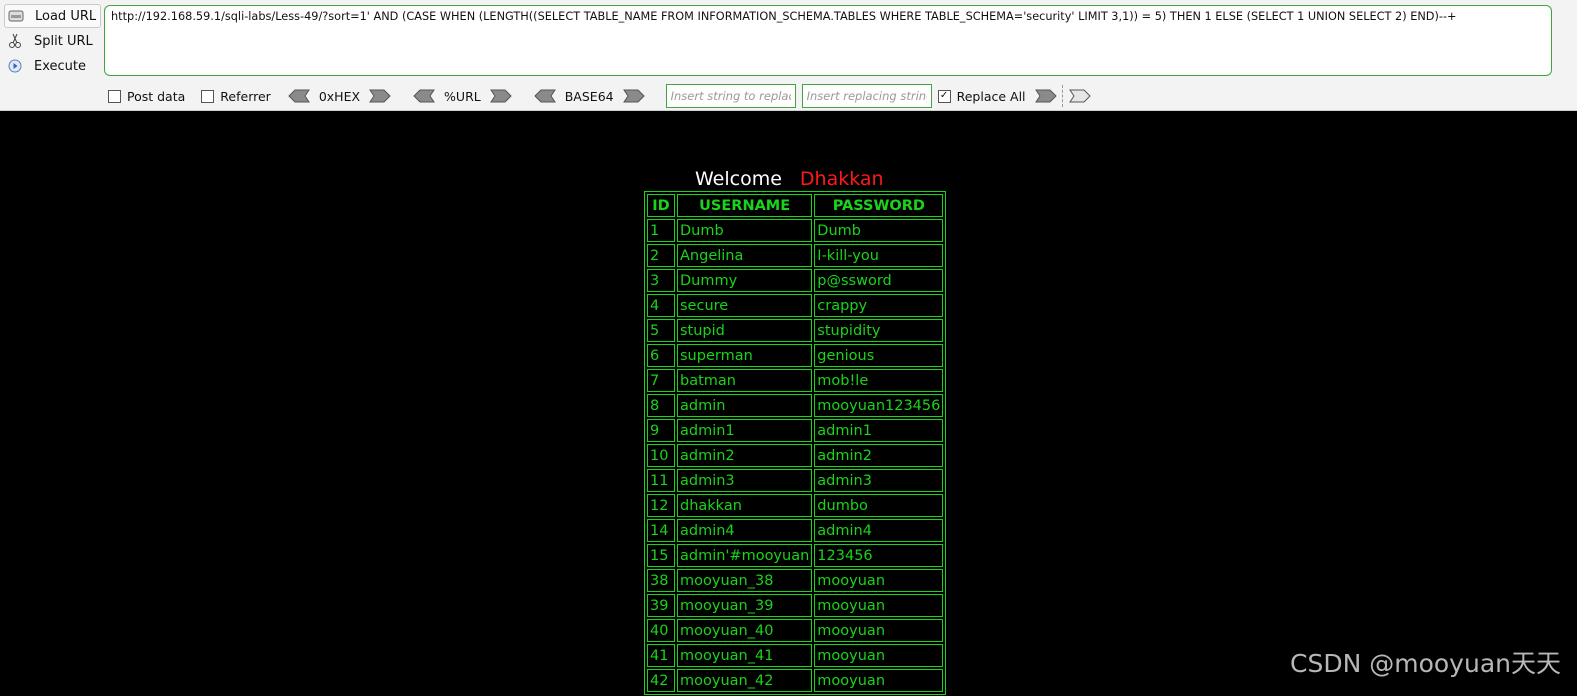  What do you see at coordinates (661, 580) in the screenshot?
I see `cell-id: 38` at bounding box center [661, 580].